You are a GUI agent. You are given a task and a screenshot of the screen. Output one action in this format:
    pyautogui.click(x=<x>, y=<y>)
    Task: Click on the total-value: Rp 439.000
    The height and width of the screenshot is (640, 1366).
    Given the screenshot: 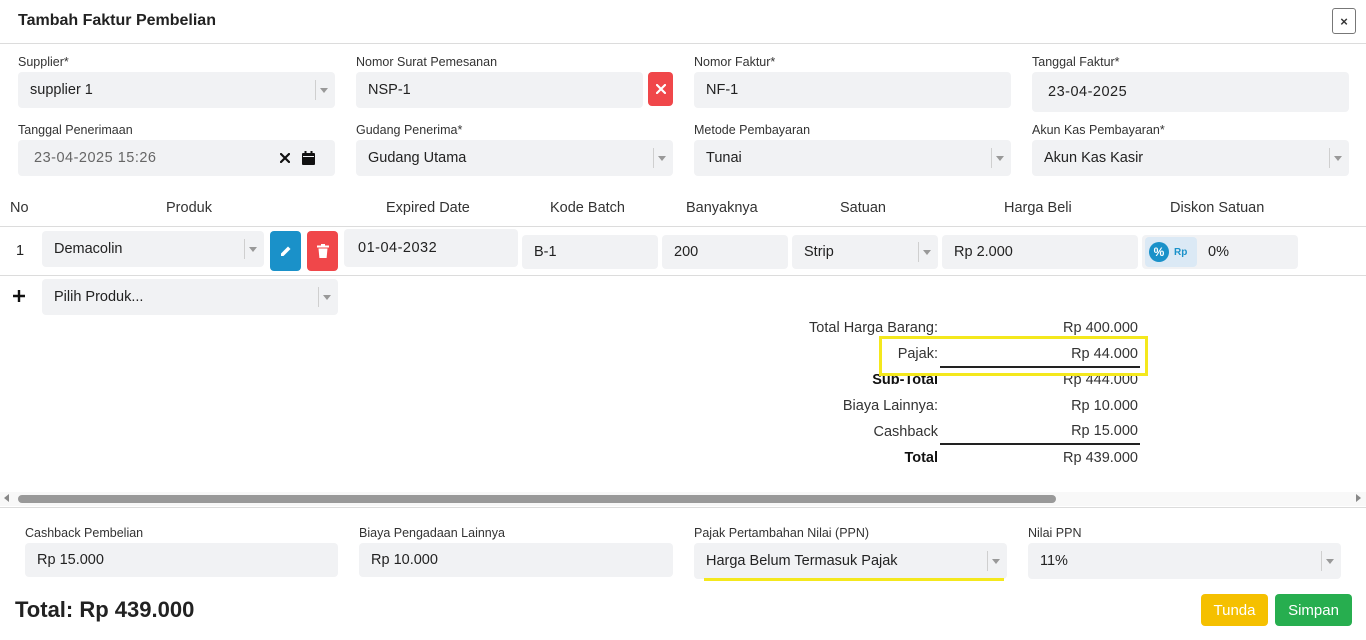 What is the action you would take?
    pyautogui.click(x=1100, y=458)
    